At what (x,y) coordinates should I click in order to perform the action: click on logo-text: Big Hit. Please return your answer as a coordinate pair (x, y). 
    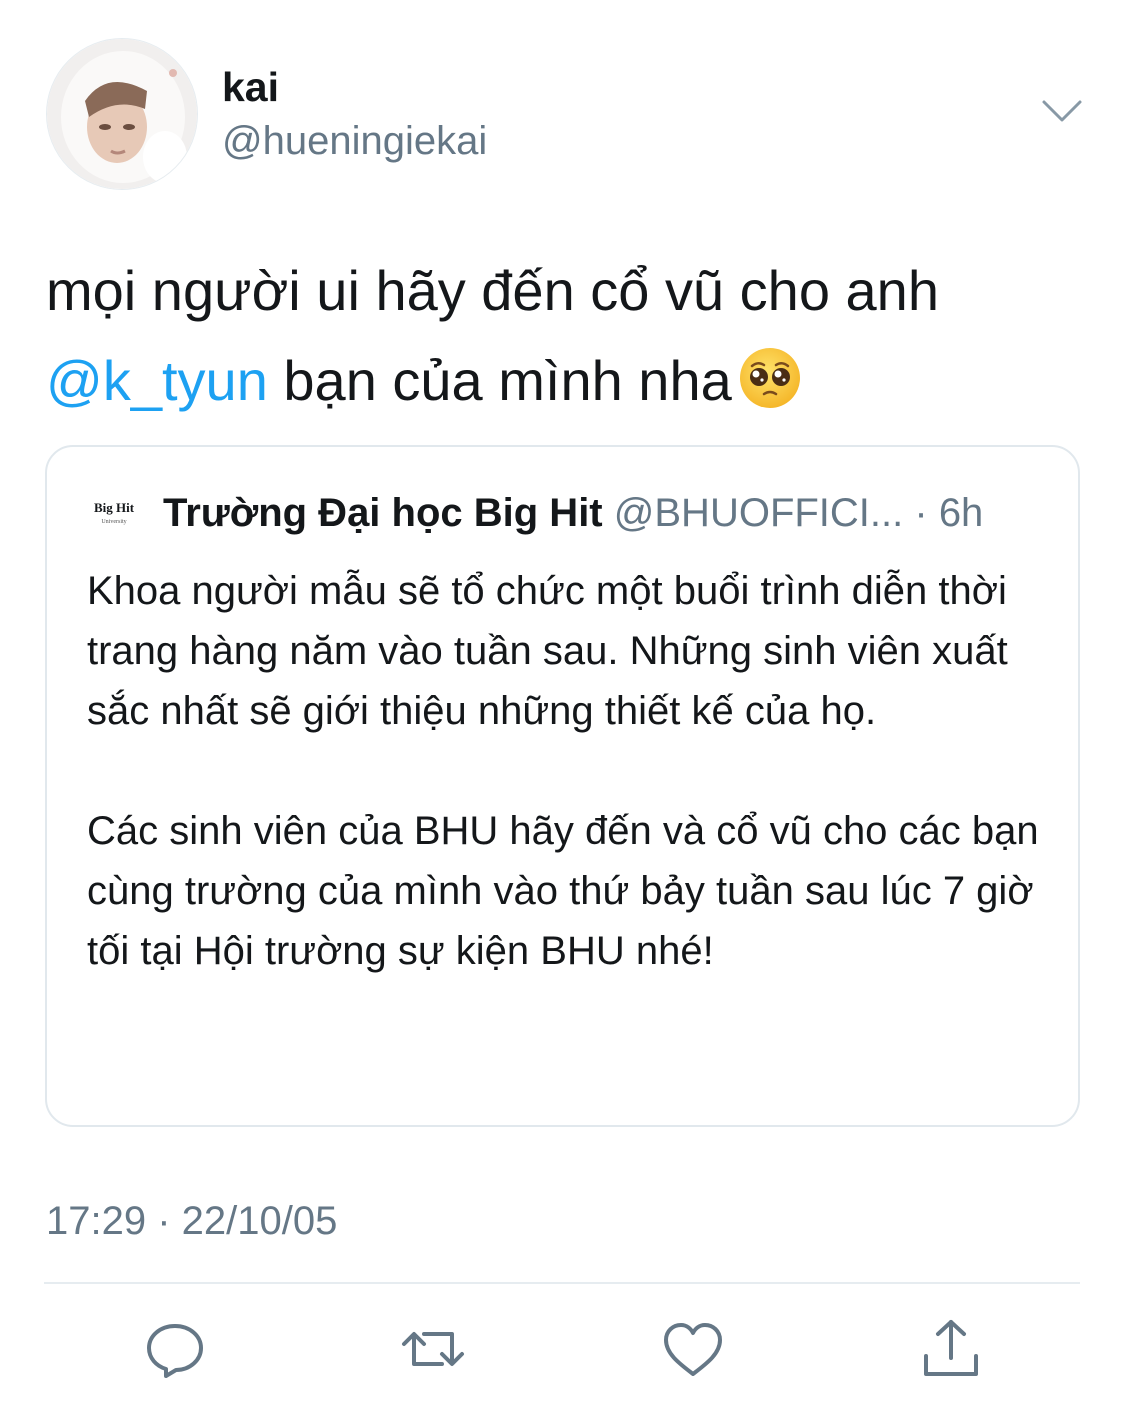
    Looking at the image, I should click on (114, 507).